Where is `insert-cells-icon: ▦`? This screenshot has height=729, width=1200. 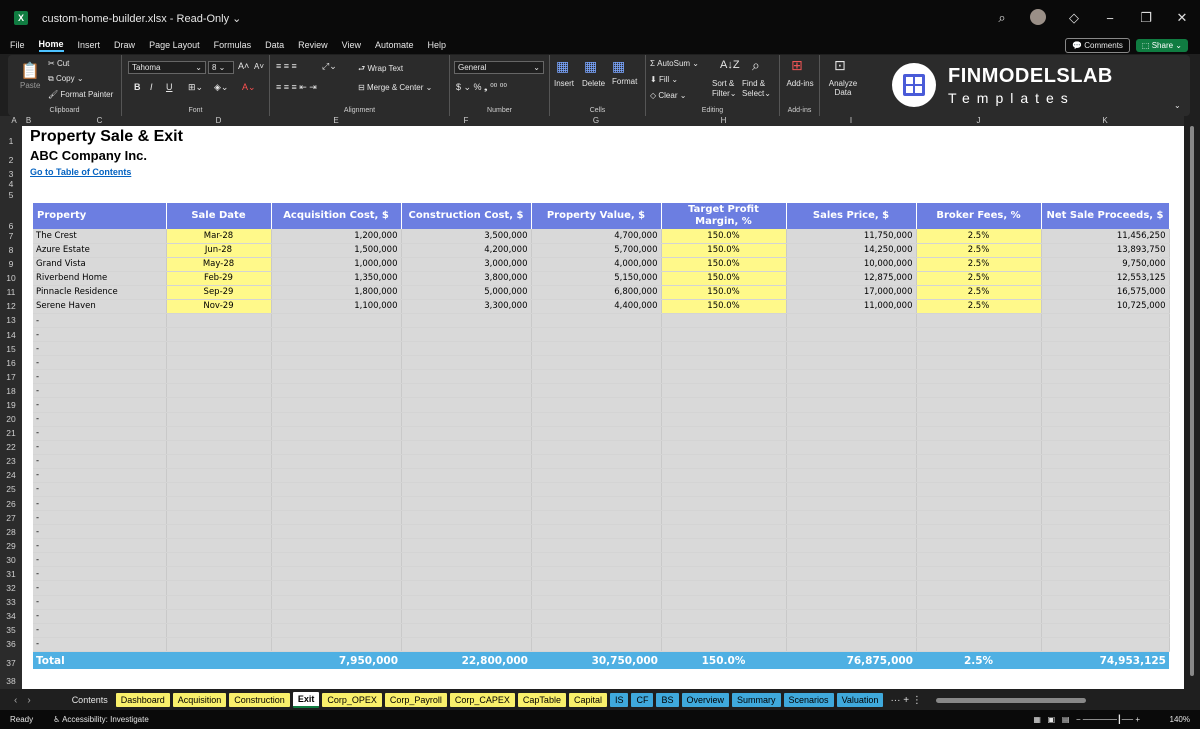 insert-cells-icon: ▦ is located at coordinates (562, 66).